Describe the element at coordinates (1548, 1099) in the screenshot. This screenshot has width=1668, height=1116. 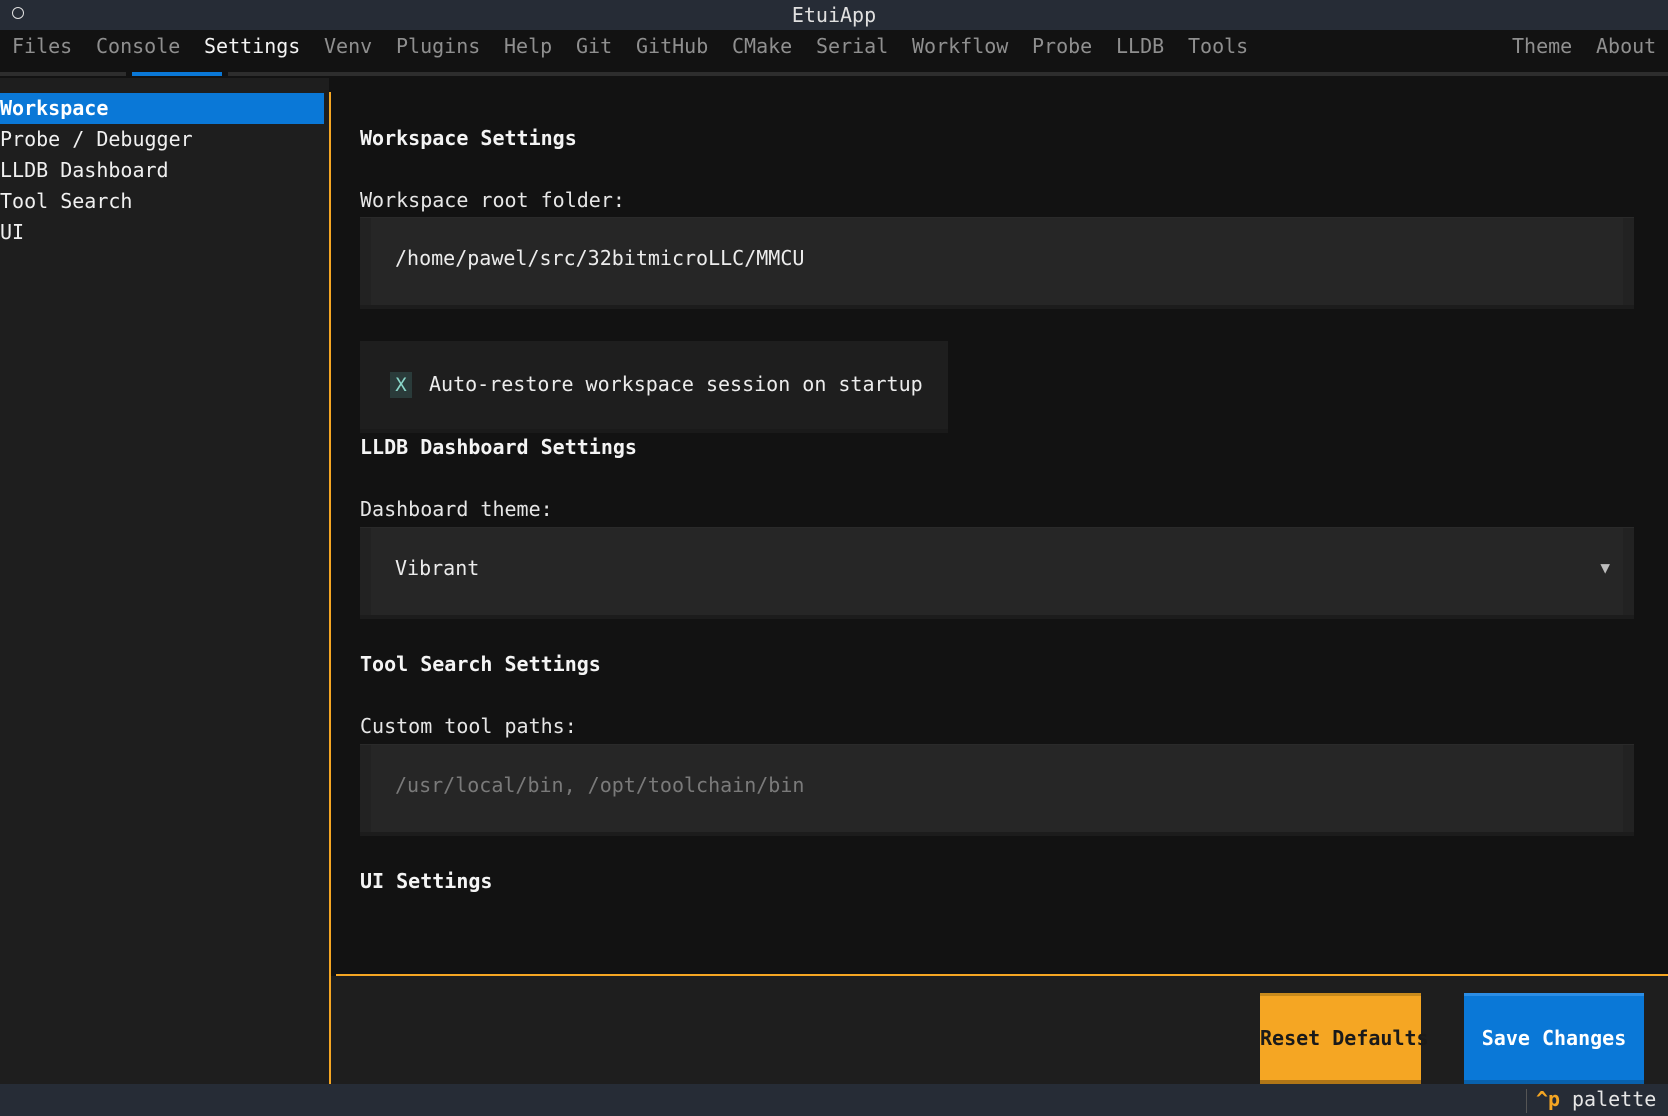
I see `palette-shortcut-key: ^p` at that location.